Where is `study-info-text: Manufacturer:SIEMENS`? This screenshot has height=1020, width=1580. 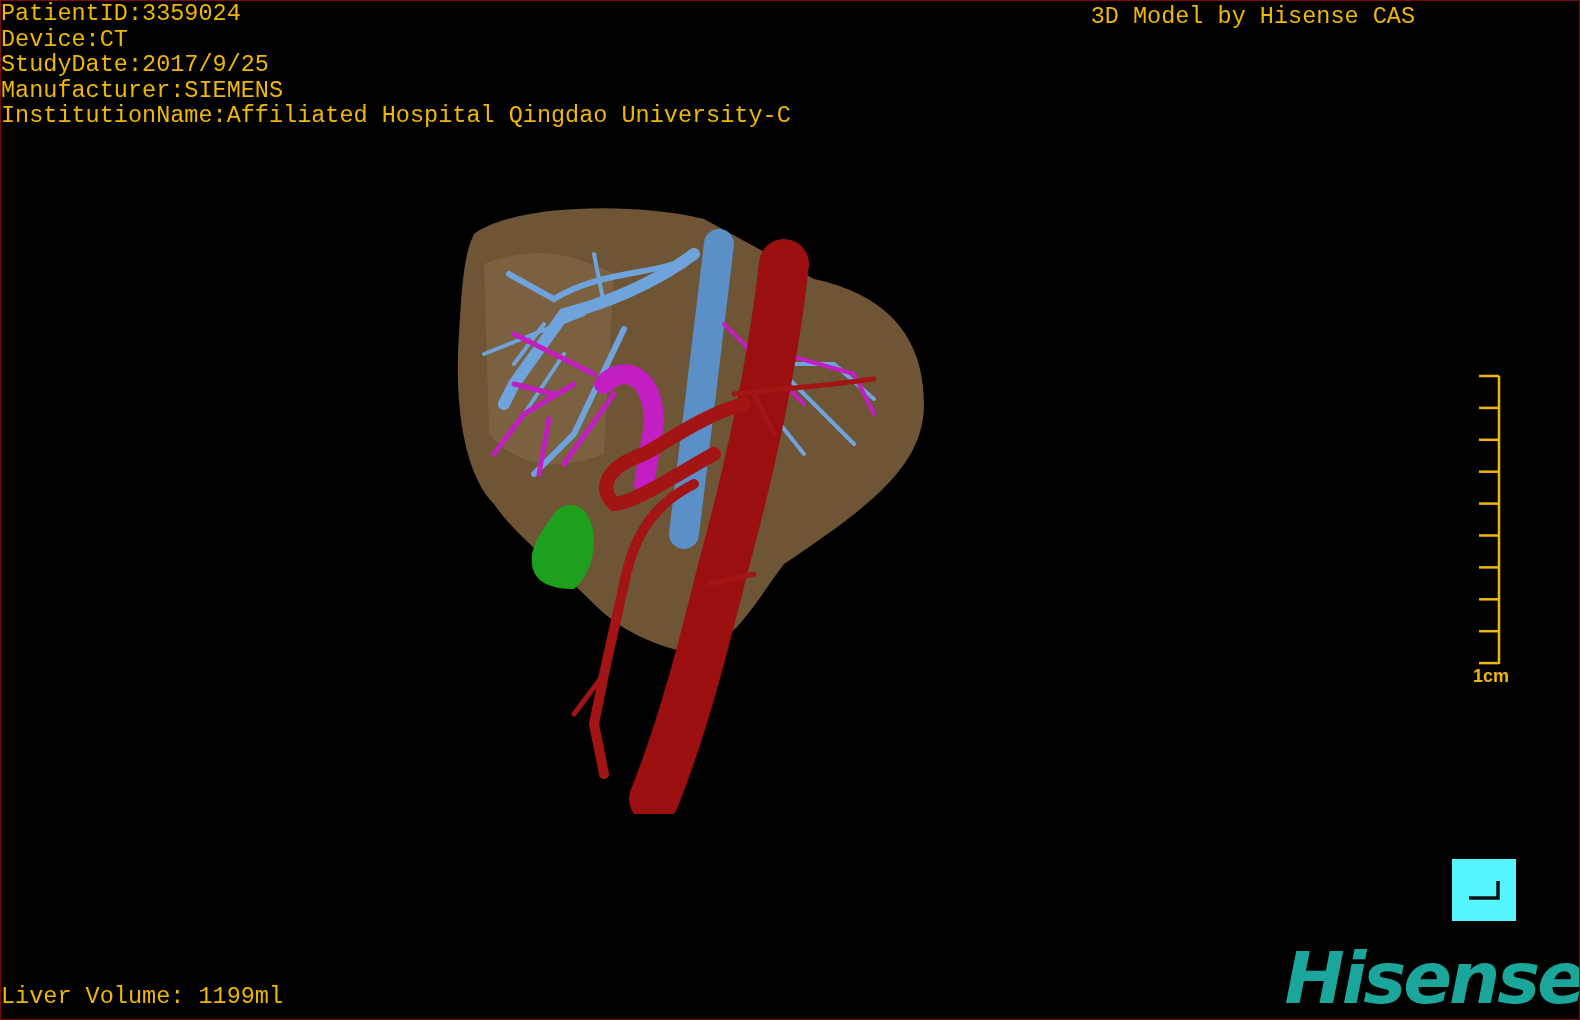 study-info-text: Manufacturer:SIEMENS is located at coordinates (143, 90).